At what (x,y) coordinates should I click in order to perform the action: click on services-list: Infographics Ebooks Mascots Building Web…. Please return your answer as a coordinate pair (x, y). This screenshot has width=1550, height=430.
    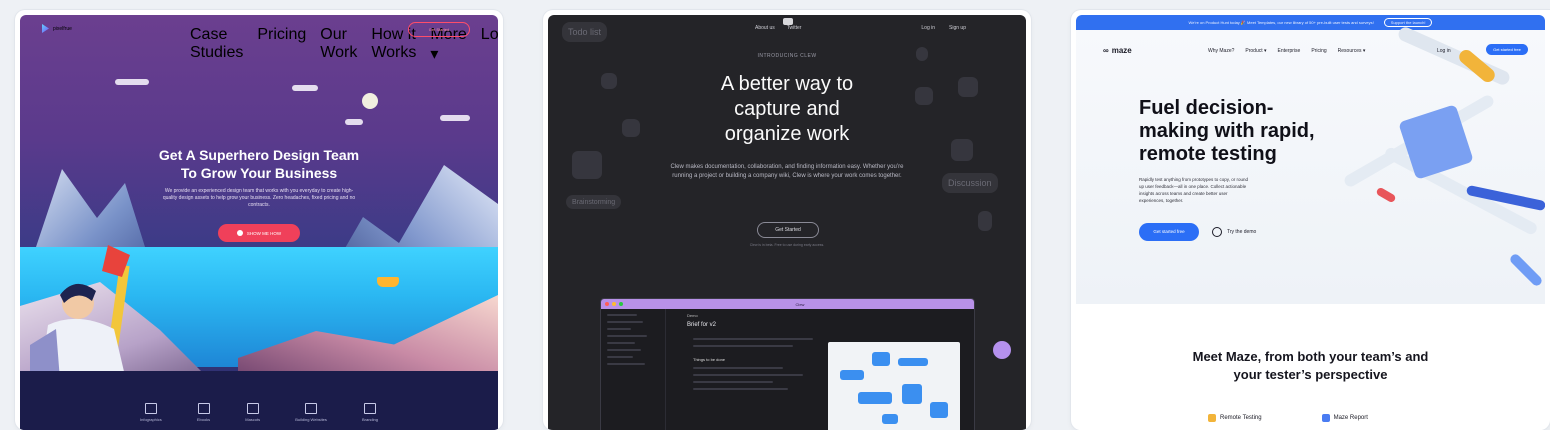
    Looking at the image, I should click on (259, 412).